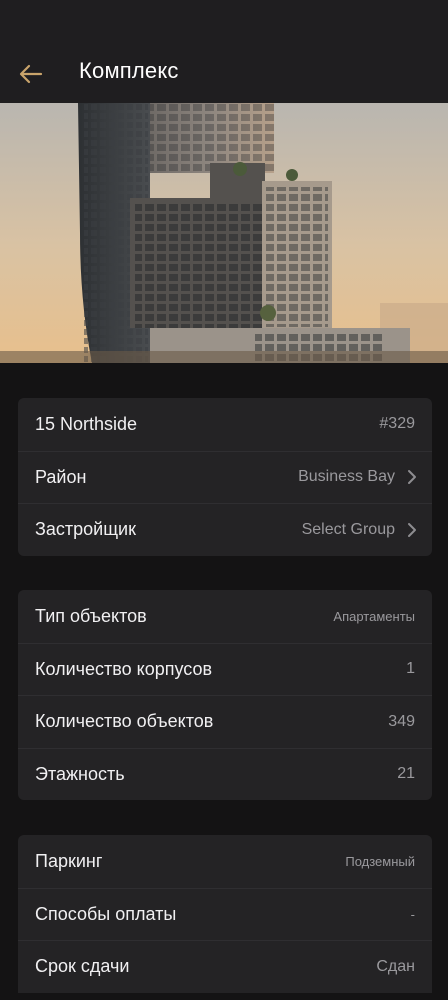 This screenshot has height=1000, width=448. I want to click on district-row: Район Business Bay, so click(225, 477).